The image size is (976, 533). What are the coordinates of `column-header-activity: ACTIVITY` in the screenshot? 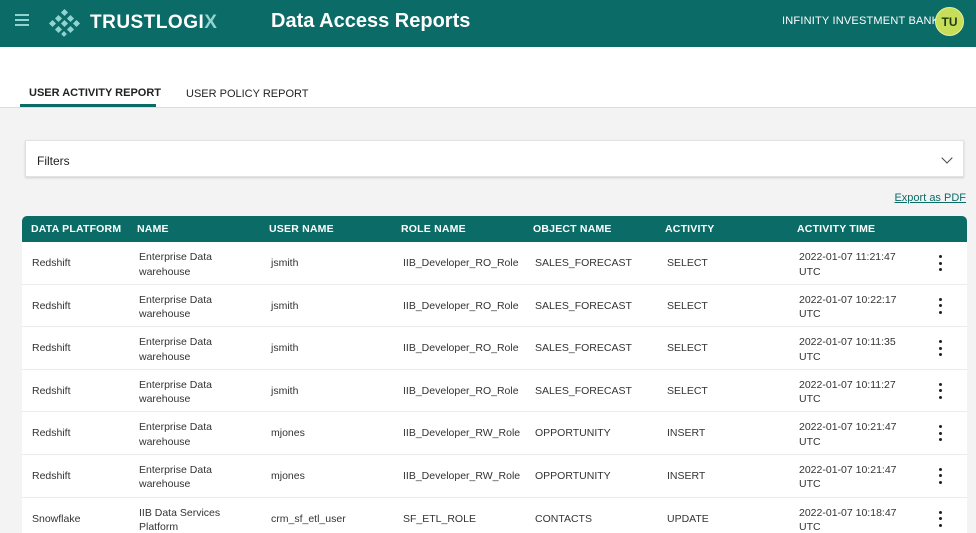 It's located at (689, 229).